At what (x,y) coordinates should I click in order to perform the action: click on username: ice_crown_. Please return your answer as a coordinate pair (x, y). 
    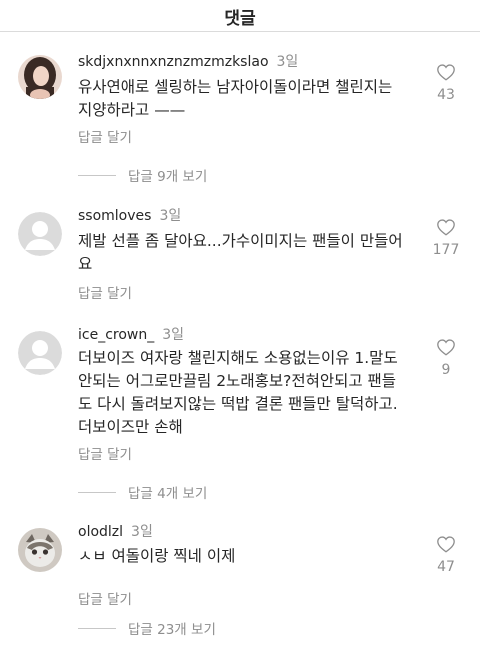
    Looking at the image, I should click on (116, 335).